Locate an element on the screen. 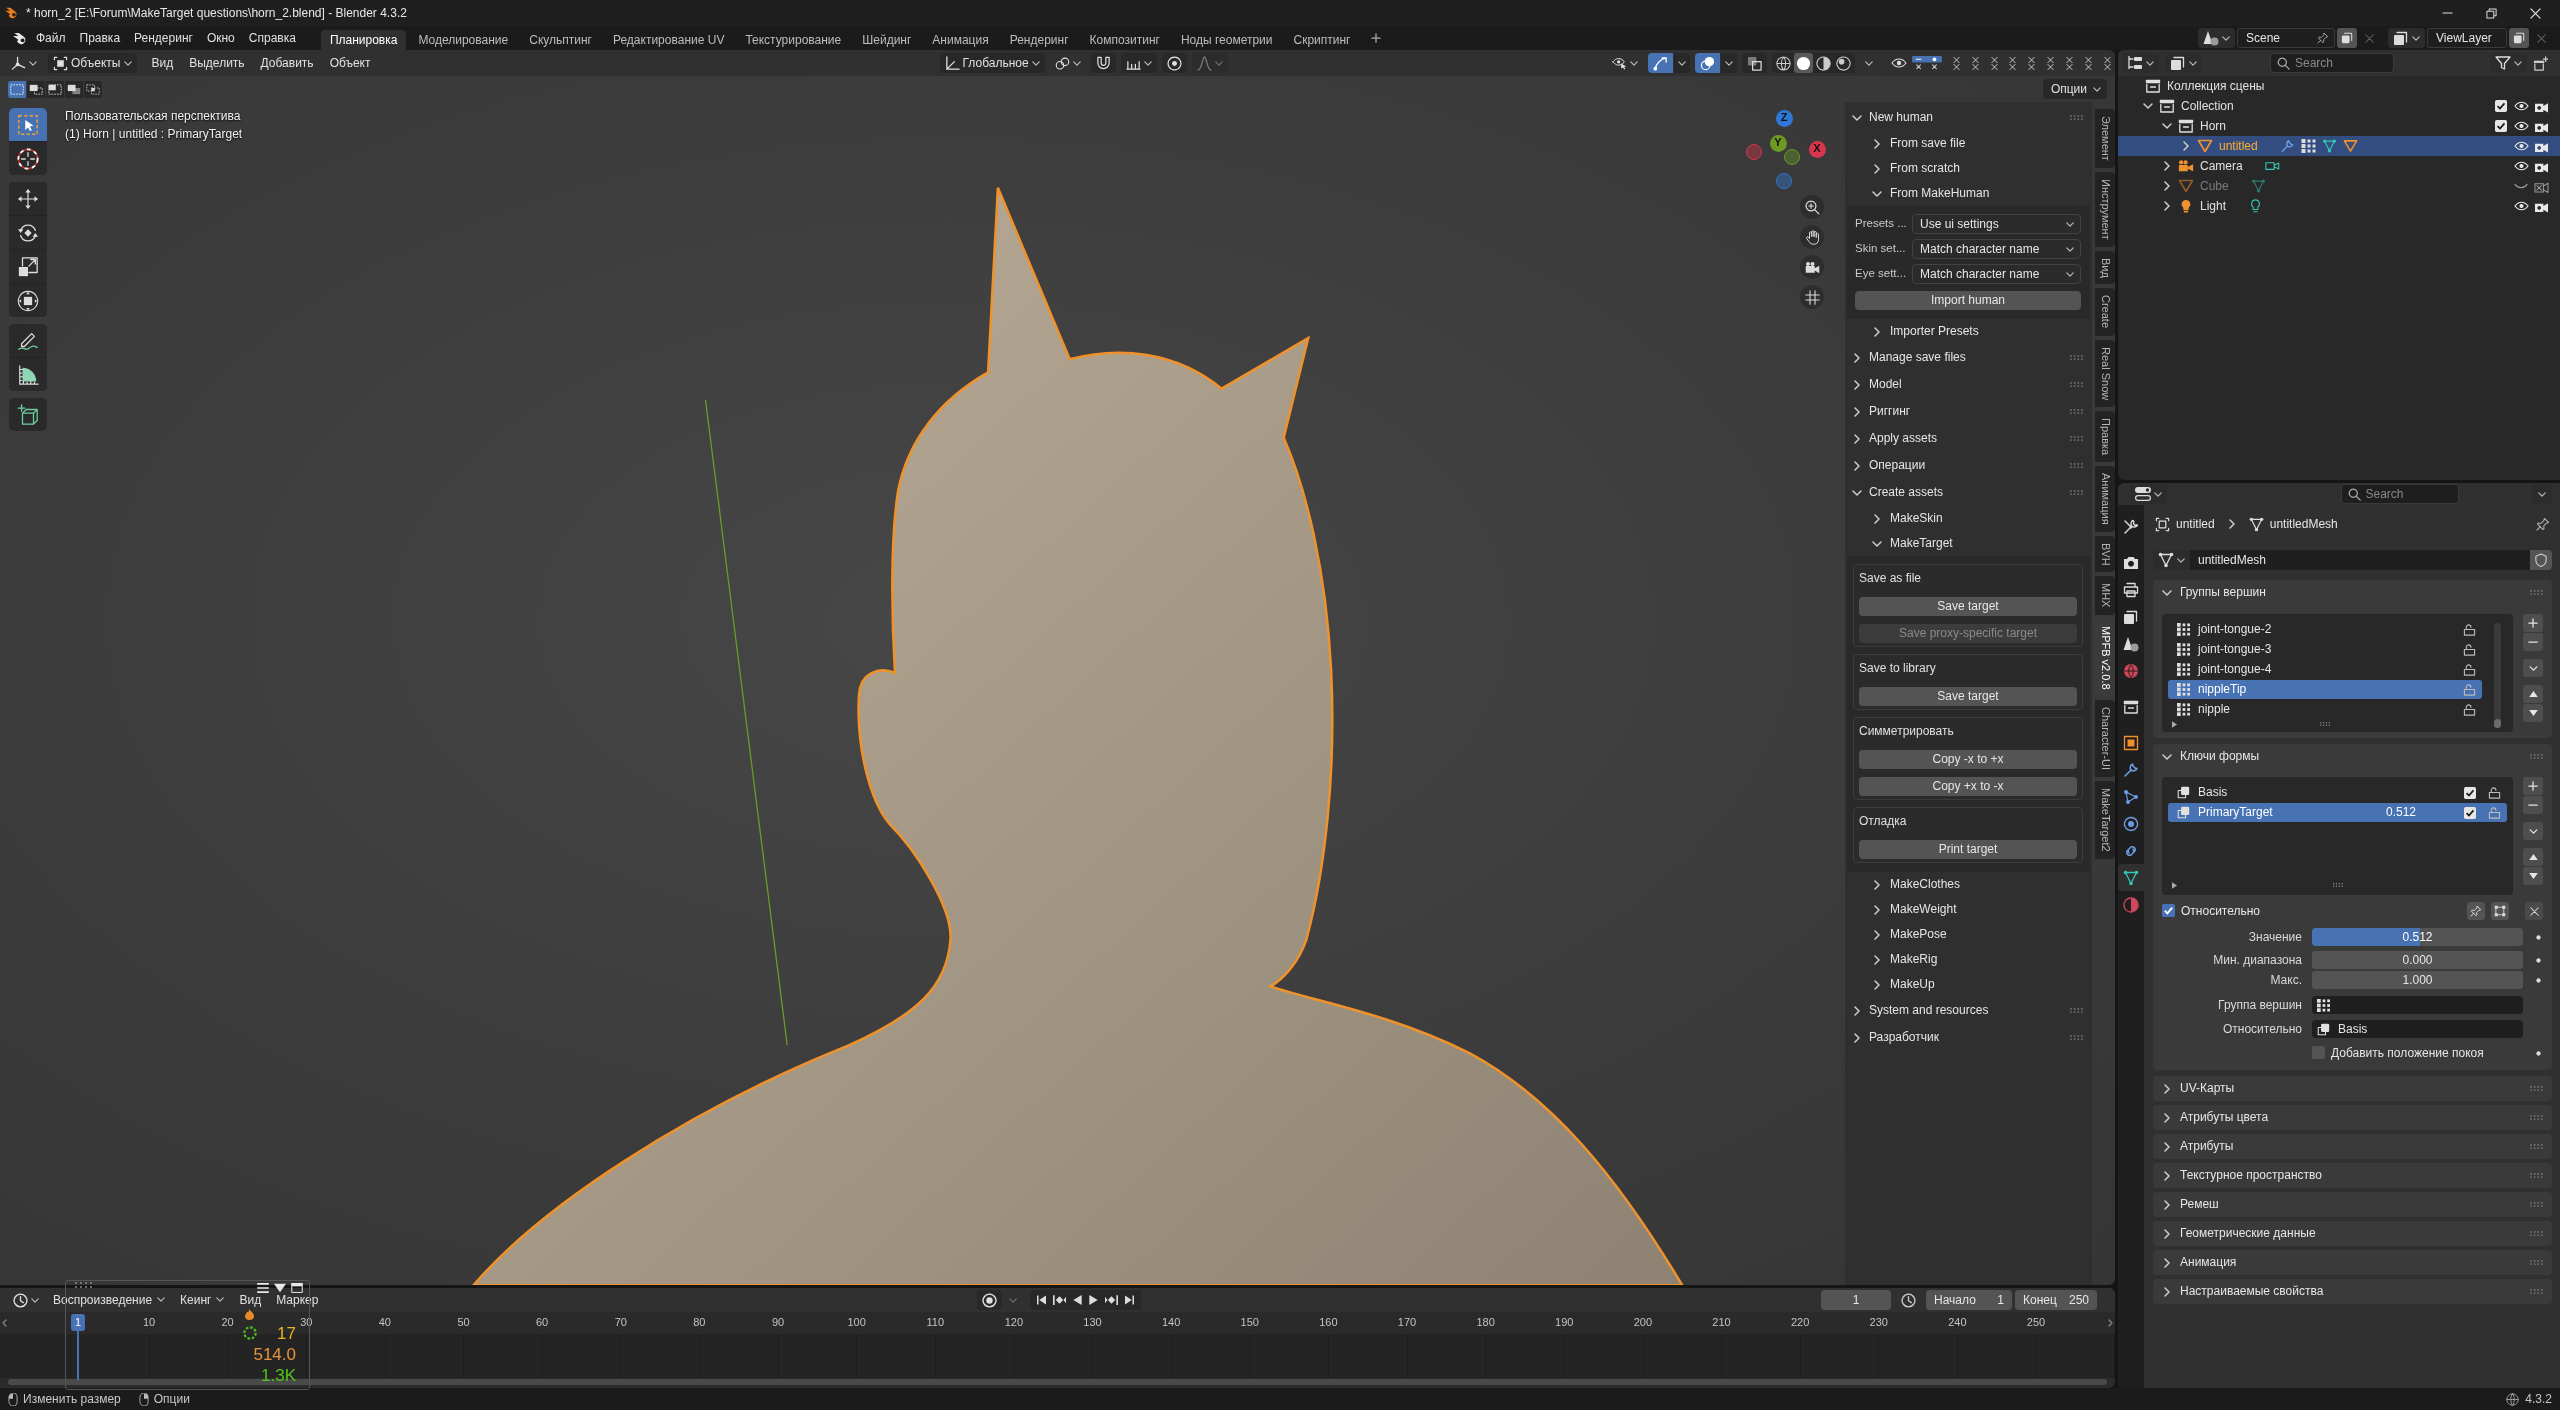  menu-item: Кеинг is located at coordinates (202, 1300).